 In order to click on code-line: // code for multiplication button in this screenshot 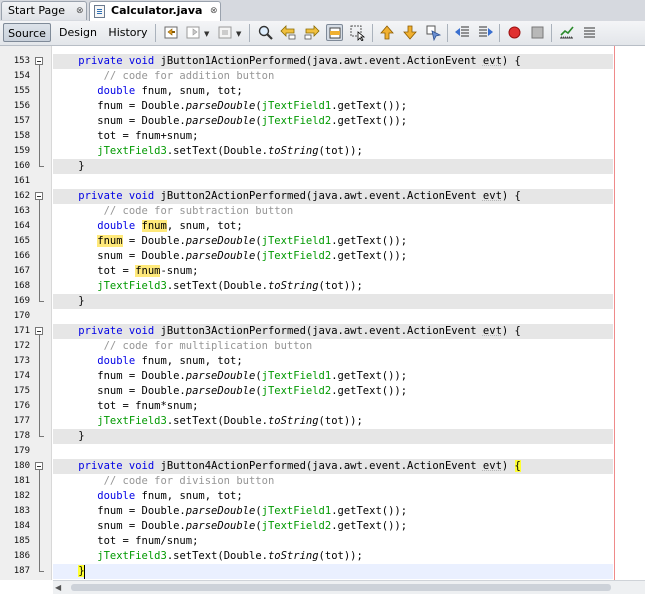, I will do `click(333, 346)`.